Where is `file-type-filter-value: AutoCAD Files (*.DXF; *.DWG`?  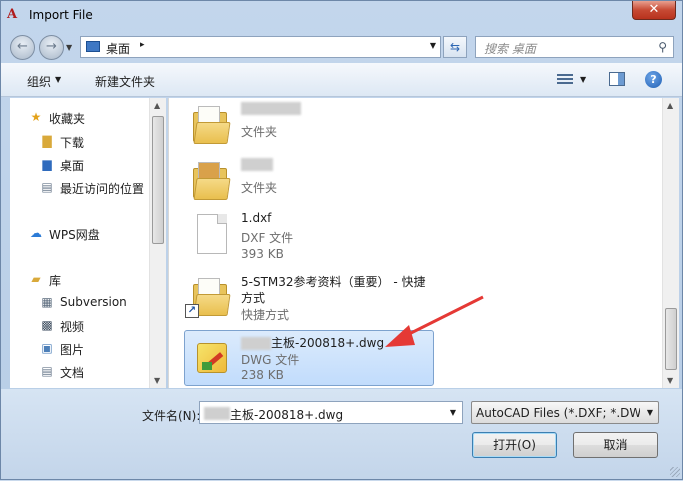
file-type-filter-value: AutoCAD Files (*.DXF; *.DWG is located at coordinates (558, 413).